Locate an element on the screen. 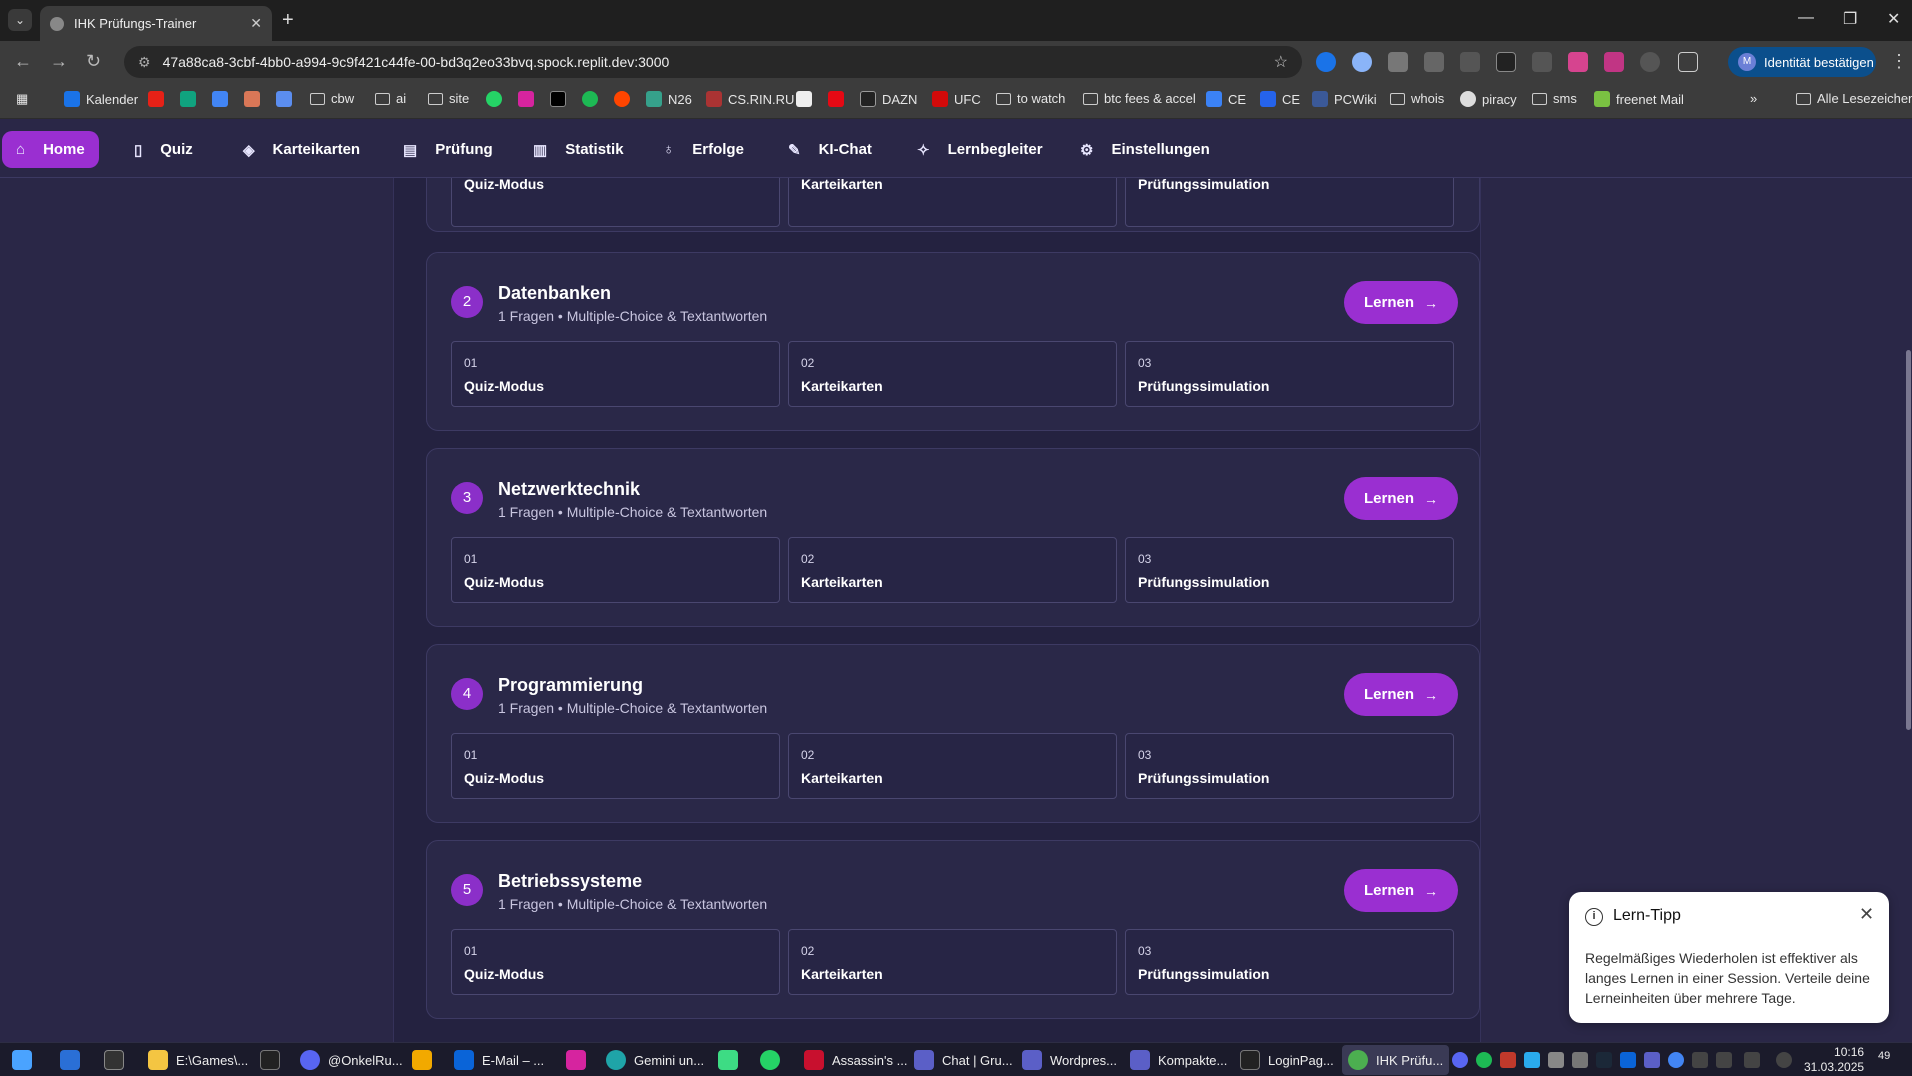  chrome-icon is located at coordinates (1676, 1060).